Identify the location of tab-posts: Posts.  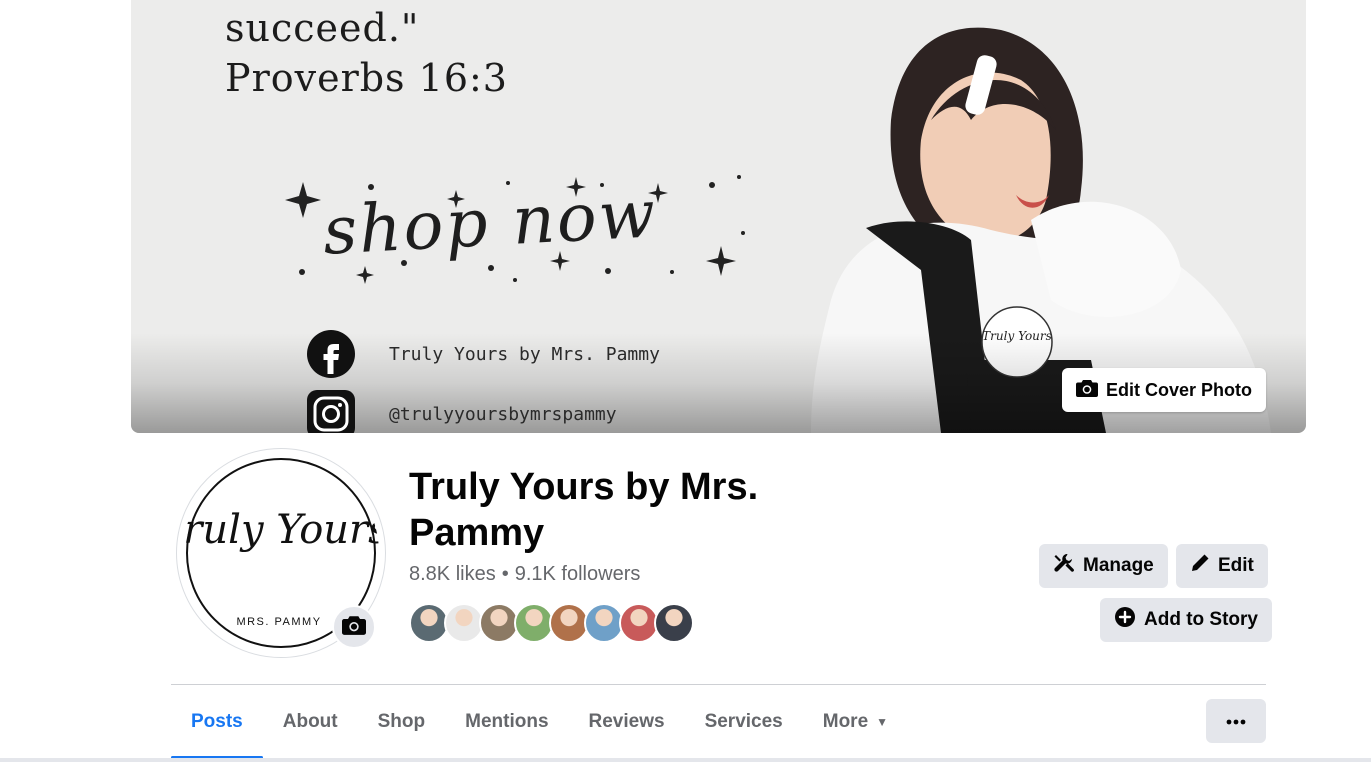
(217, 729).